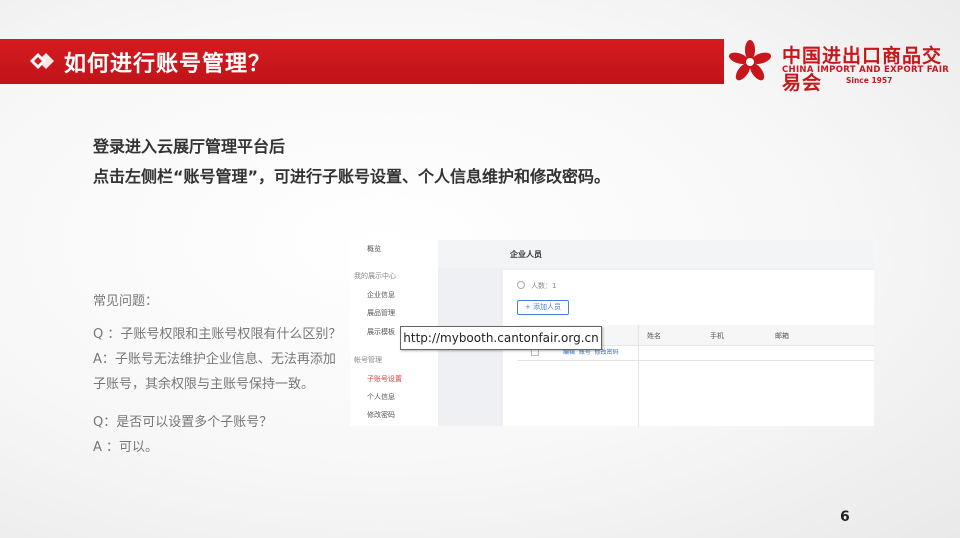 This screenshot has height=538, width=960. Describe the element at coordinates (717, 336) in the screenshot. I see `column-header-phone: 手机` at that location.